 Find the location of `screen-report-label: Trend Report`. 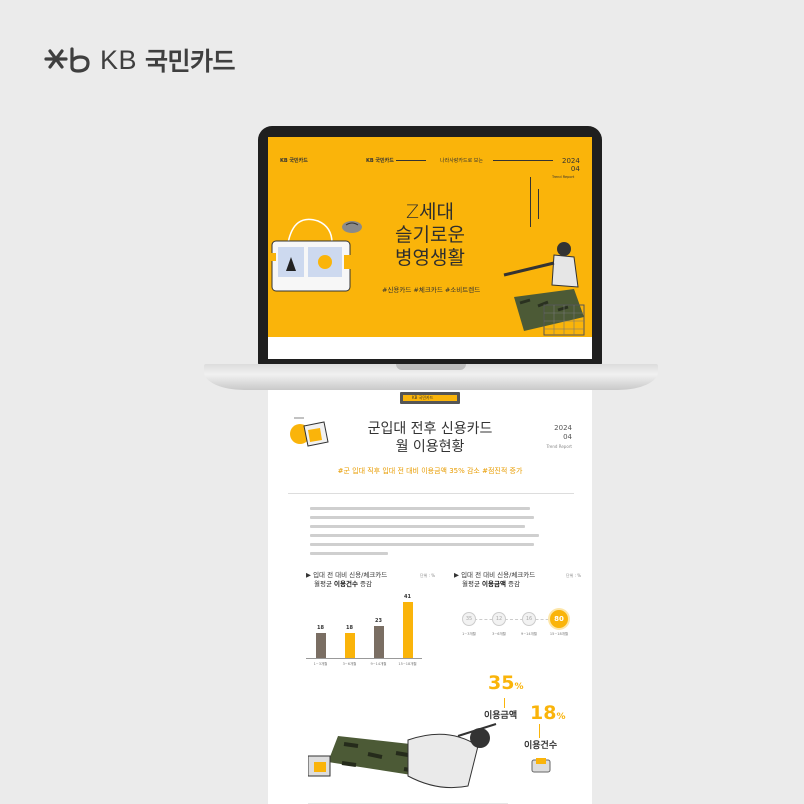

screen-report-label: Trend Report is located at coordinates (563, 177).